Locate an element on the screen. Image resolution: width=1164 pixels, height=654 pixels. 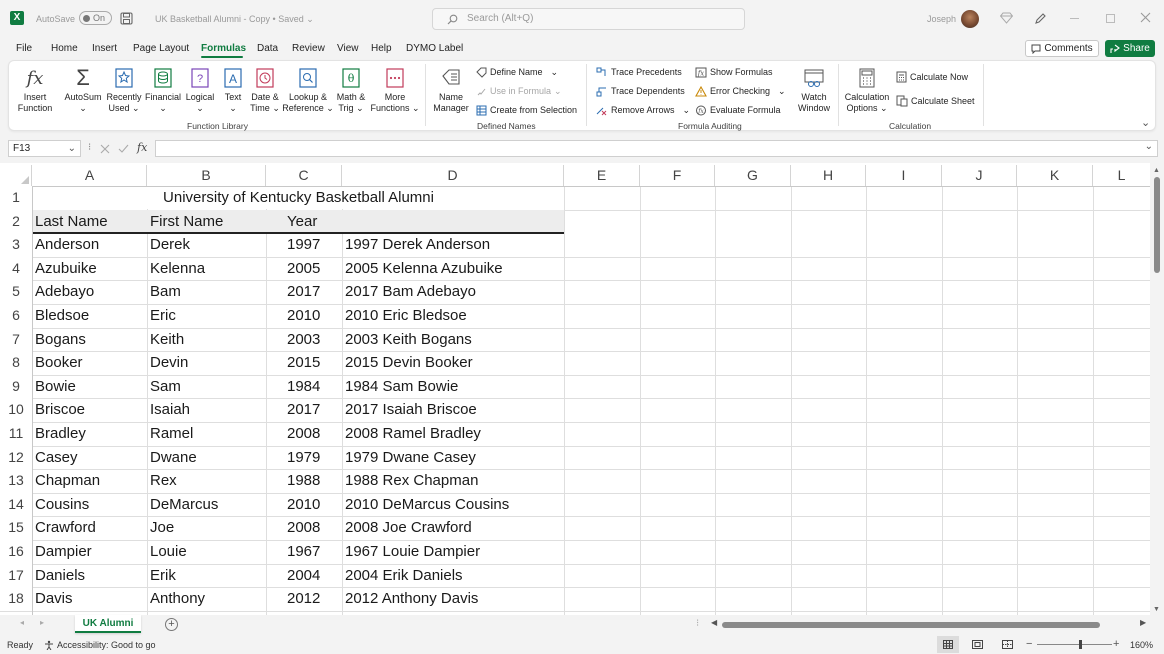
column-header-g: G is located at coordinates (753, 175).